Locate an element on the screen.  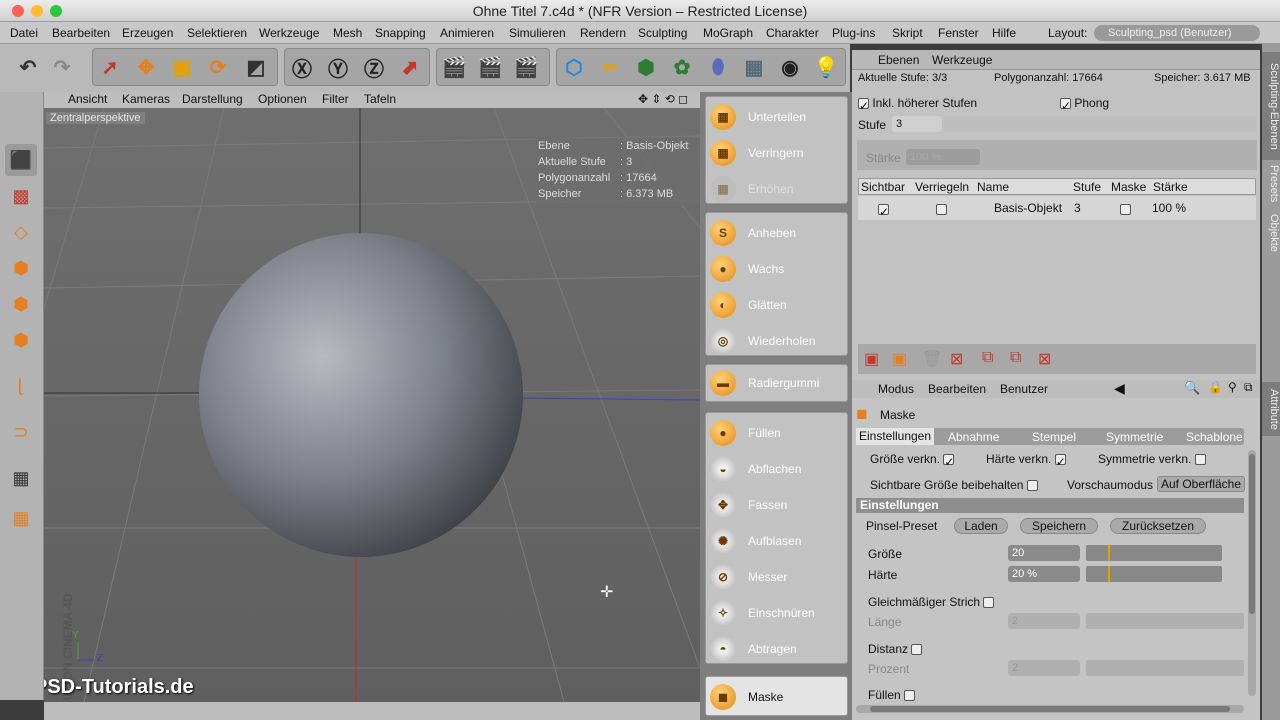
attr-horizontal-scrollbar is located at coordinates (1050, 709).